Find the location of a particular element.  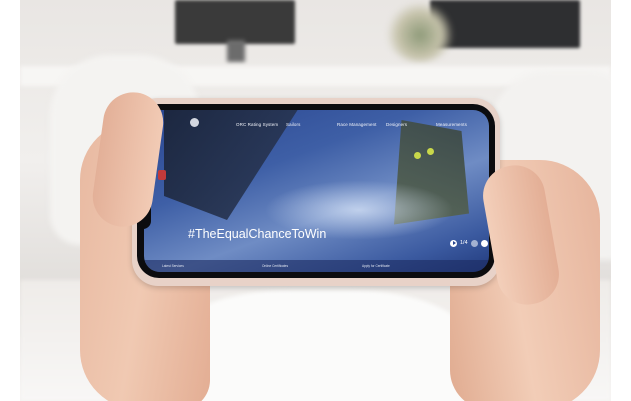

nav-item-race-management: Race Management is located at coordinates (357, 124).